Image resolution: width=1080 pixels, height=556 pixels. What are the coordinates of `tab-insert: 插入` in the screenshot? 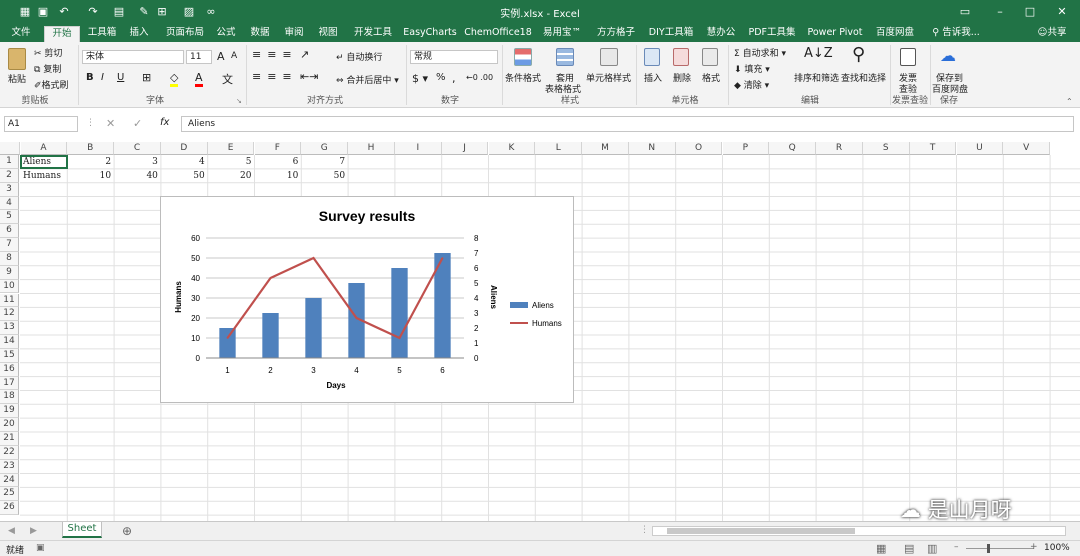 It's located at (139, 34).